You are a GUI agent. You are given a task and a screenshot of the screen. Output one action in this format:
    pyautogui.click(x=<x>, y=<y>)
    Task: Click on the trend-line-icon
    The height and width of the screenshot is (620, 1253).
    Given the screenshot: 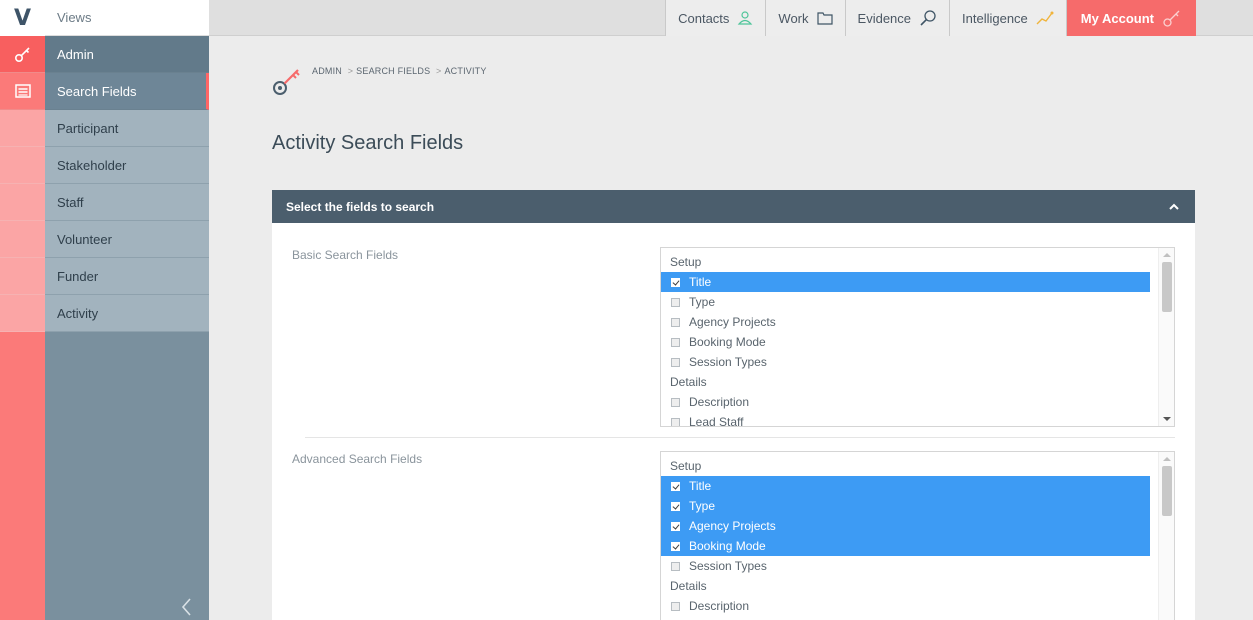 What is the action you would take?
    pyautogui.click(x=1045, y=18)
    